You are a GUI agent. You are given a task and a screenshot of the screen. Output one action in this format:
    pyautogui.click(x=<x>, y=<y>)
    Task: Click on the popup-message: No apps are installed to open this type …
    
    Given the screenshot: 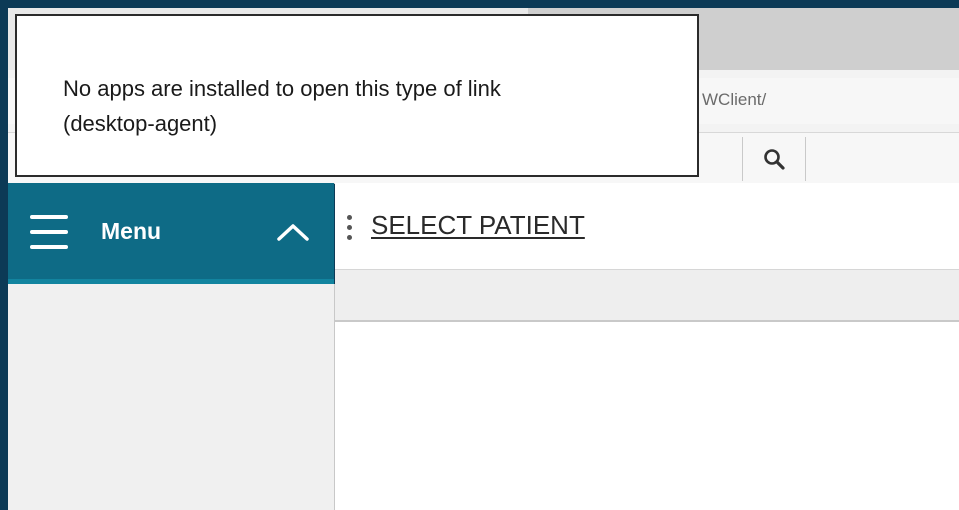 What is the action you would take?
    pyautogui.click(x=373, y=106)
    